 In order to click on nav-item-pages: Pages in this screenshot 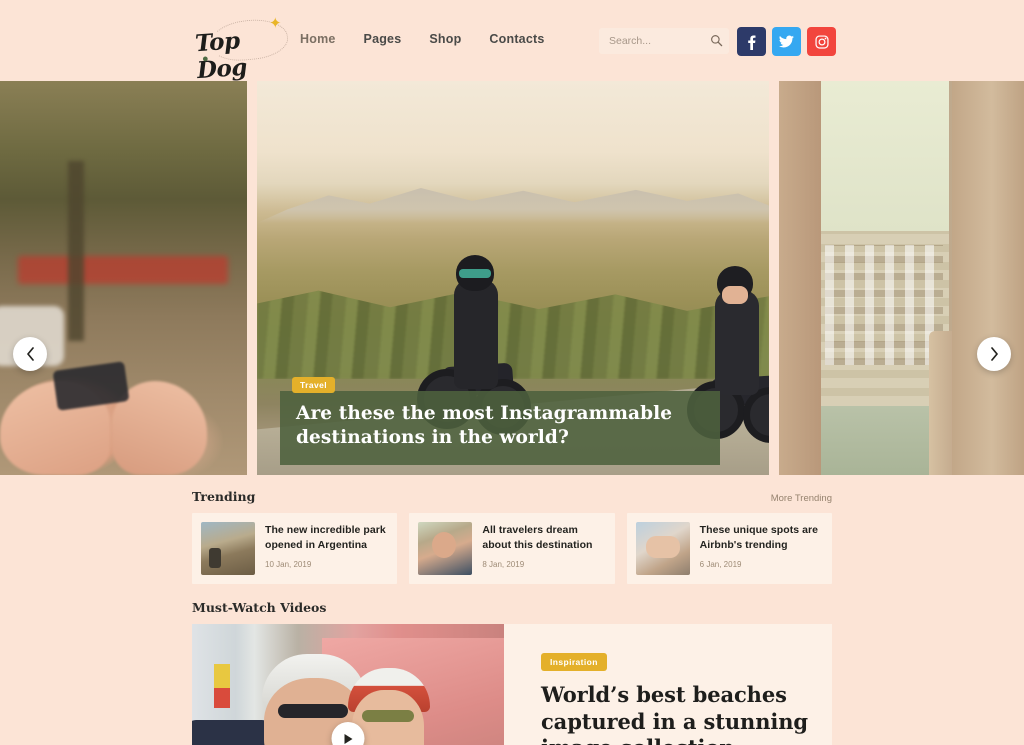, I will do `click(383, 39)`.